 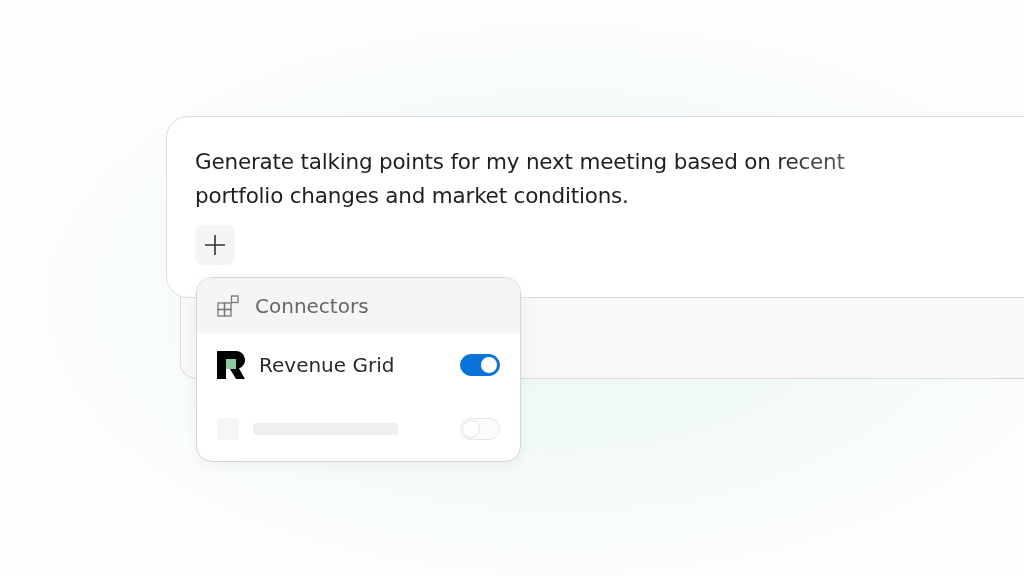 What do you see at coordinates (231, 365) in the screenshot?
I see `logo-icon` at bounding box center [231, 365].